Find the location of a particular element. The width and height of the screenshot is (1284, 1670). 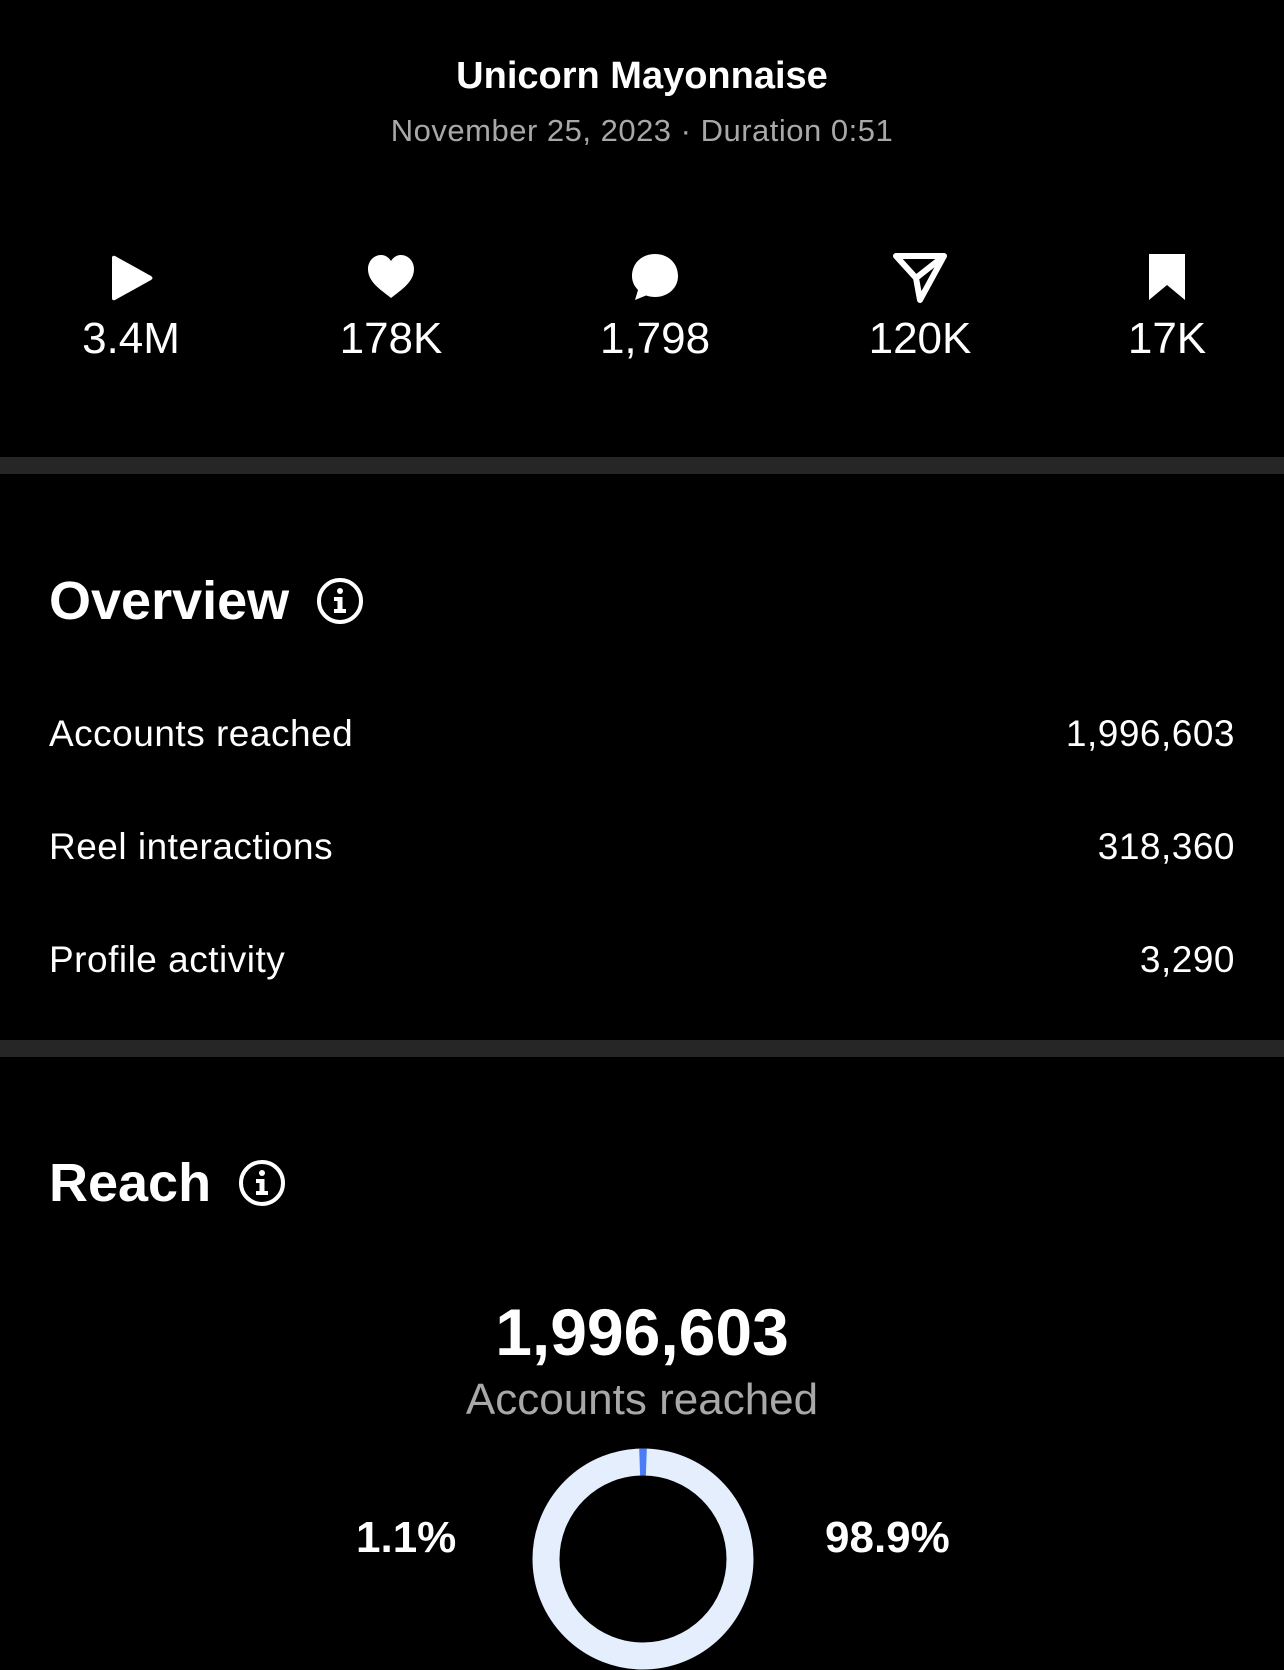

row-value: 3,290 is located at coordinates (1187, 960).